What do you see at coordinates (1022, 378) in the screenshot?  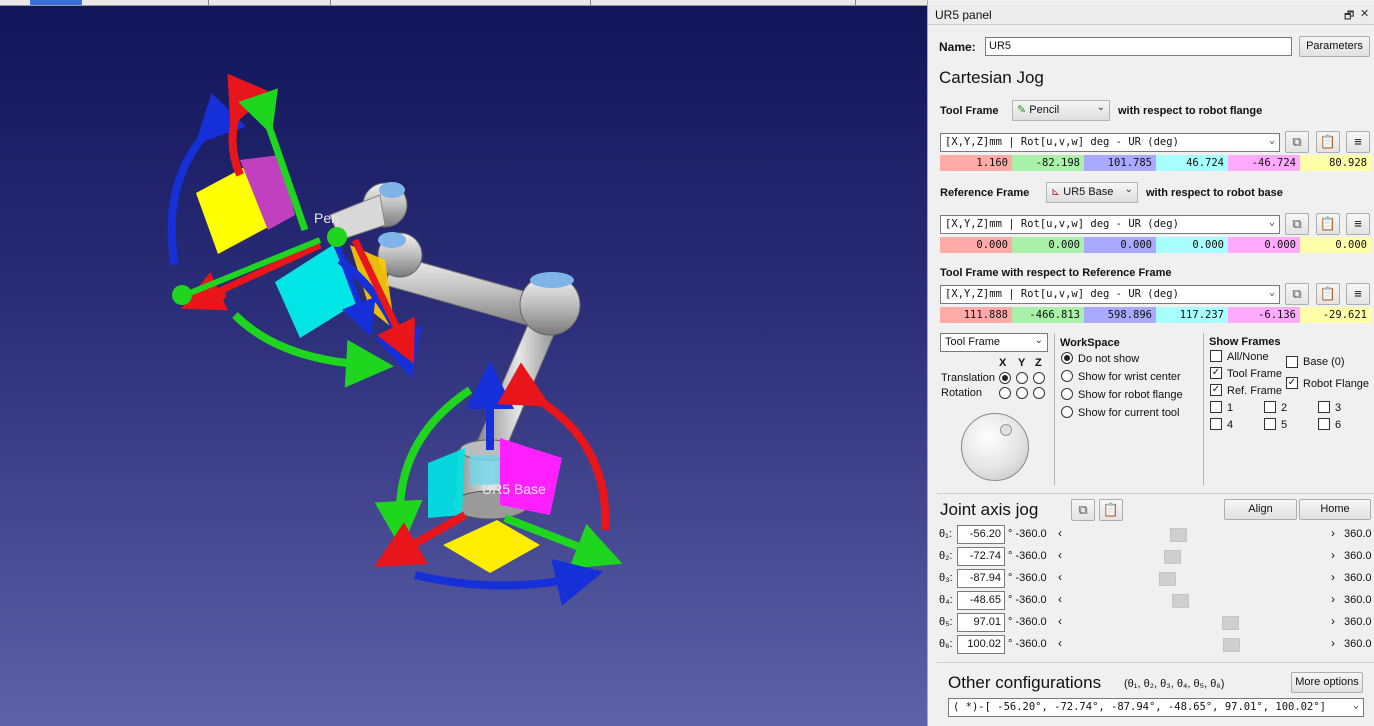 I see `translation-y-radio` at bounding box center [1022, 378].